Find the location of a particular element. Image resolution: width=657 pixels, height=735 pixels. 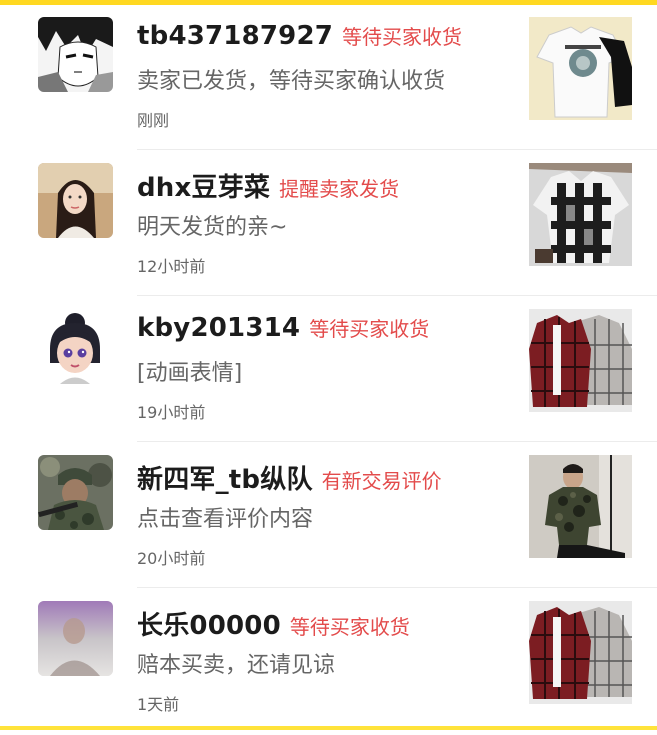

cartoon-girl-avatar is located at coordinates (75, 346).